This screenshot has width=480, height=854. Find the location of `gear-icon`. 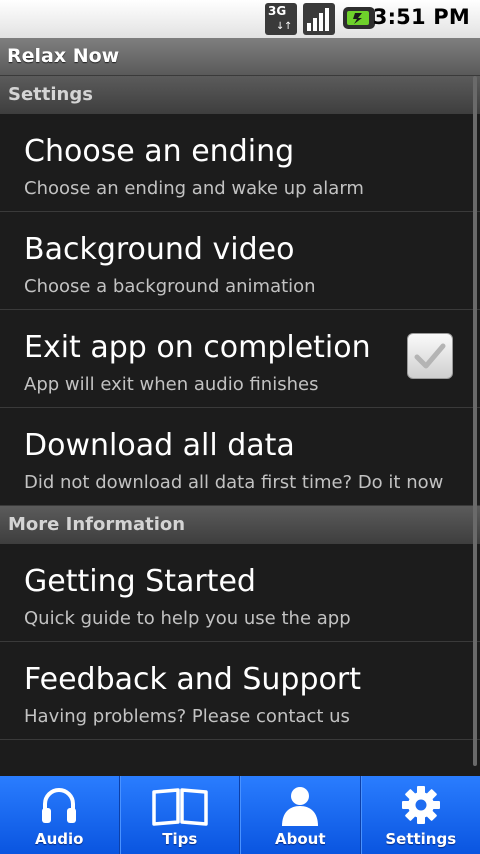

gear-icon is located at coordinates (420, 805).